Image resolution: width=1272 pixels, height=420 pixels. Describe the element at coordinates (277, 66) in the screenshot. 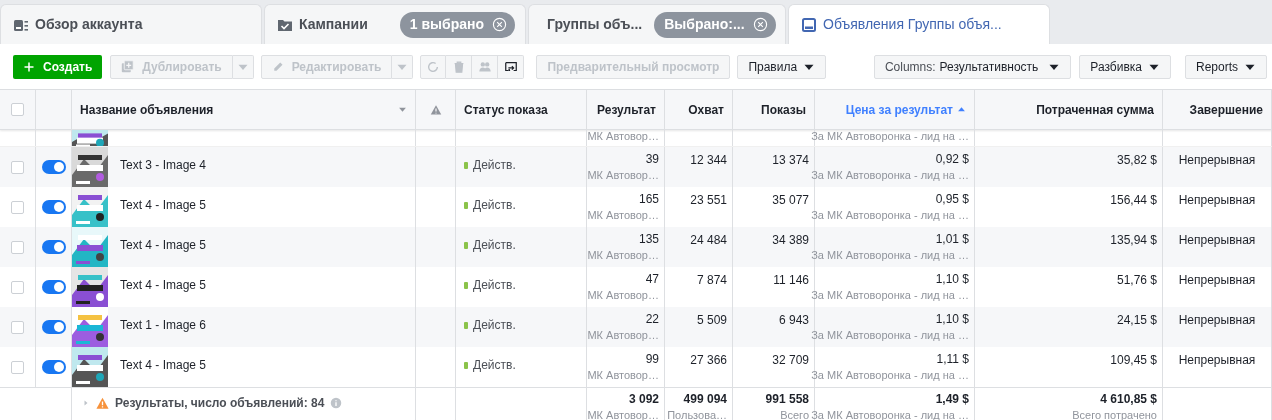

I see `pencil-icon` at that location.